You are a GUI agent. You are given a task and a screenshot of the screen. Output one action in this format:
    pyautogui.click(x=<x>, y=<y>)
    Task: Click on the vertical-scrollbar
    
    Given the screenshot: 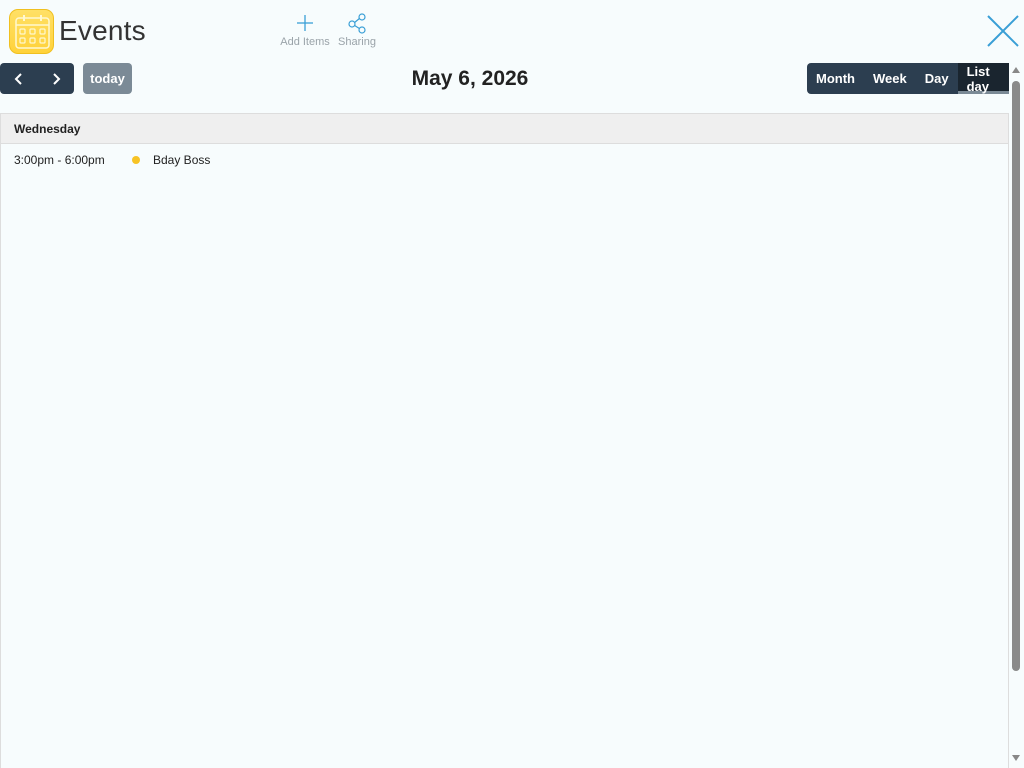 What is the action you would take?
    pyautogui.click(x=1016, y=415)
    